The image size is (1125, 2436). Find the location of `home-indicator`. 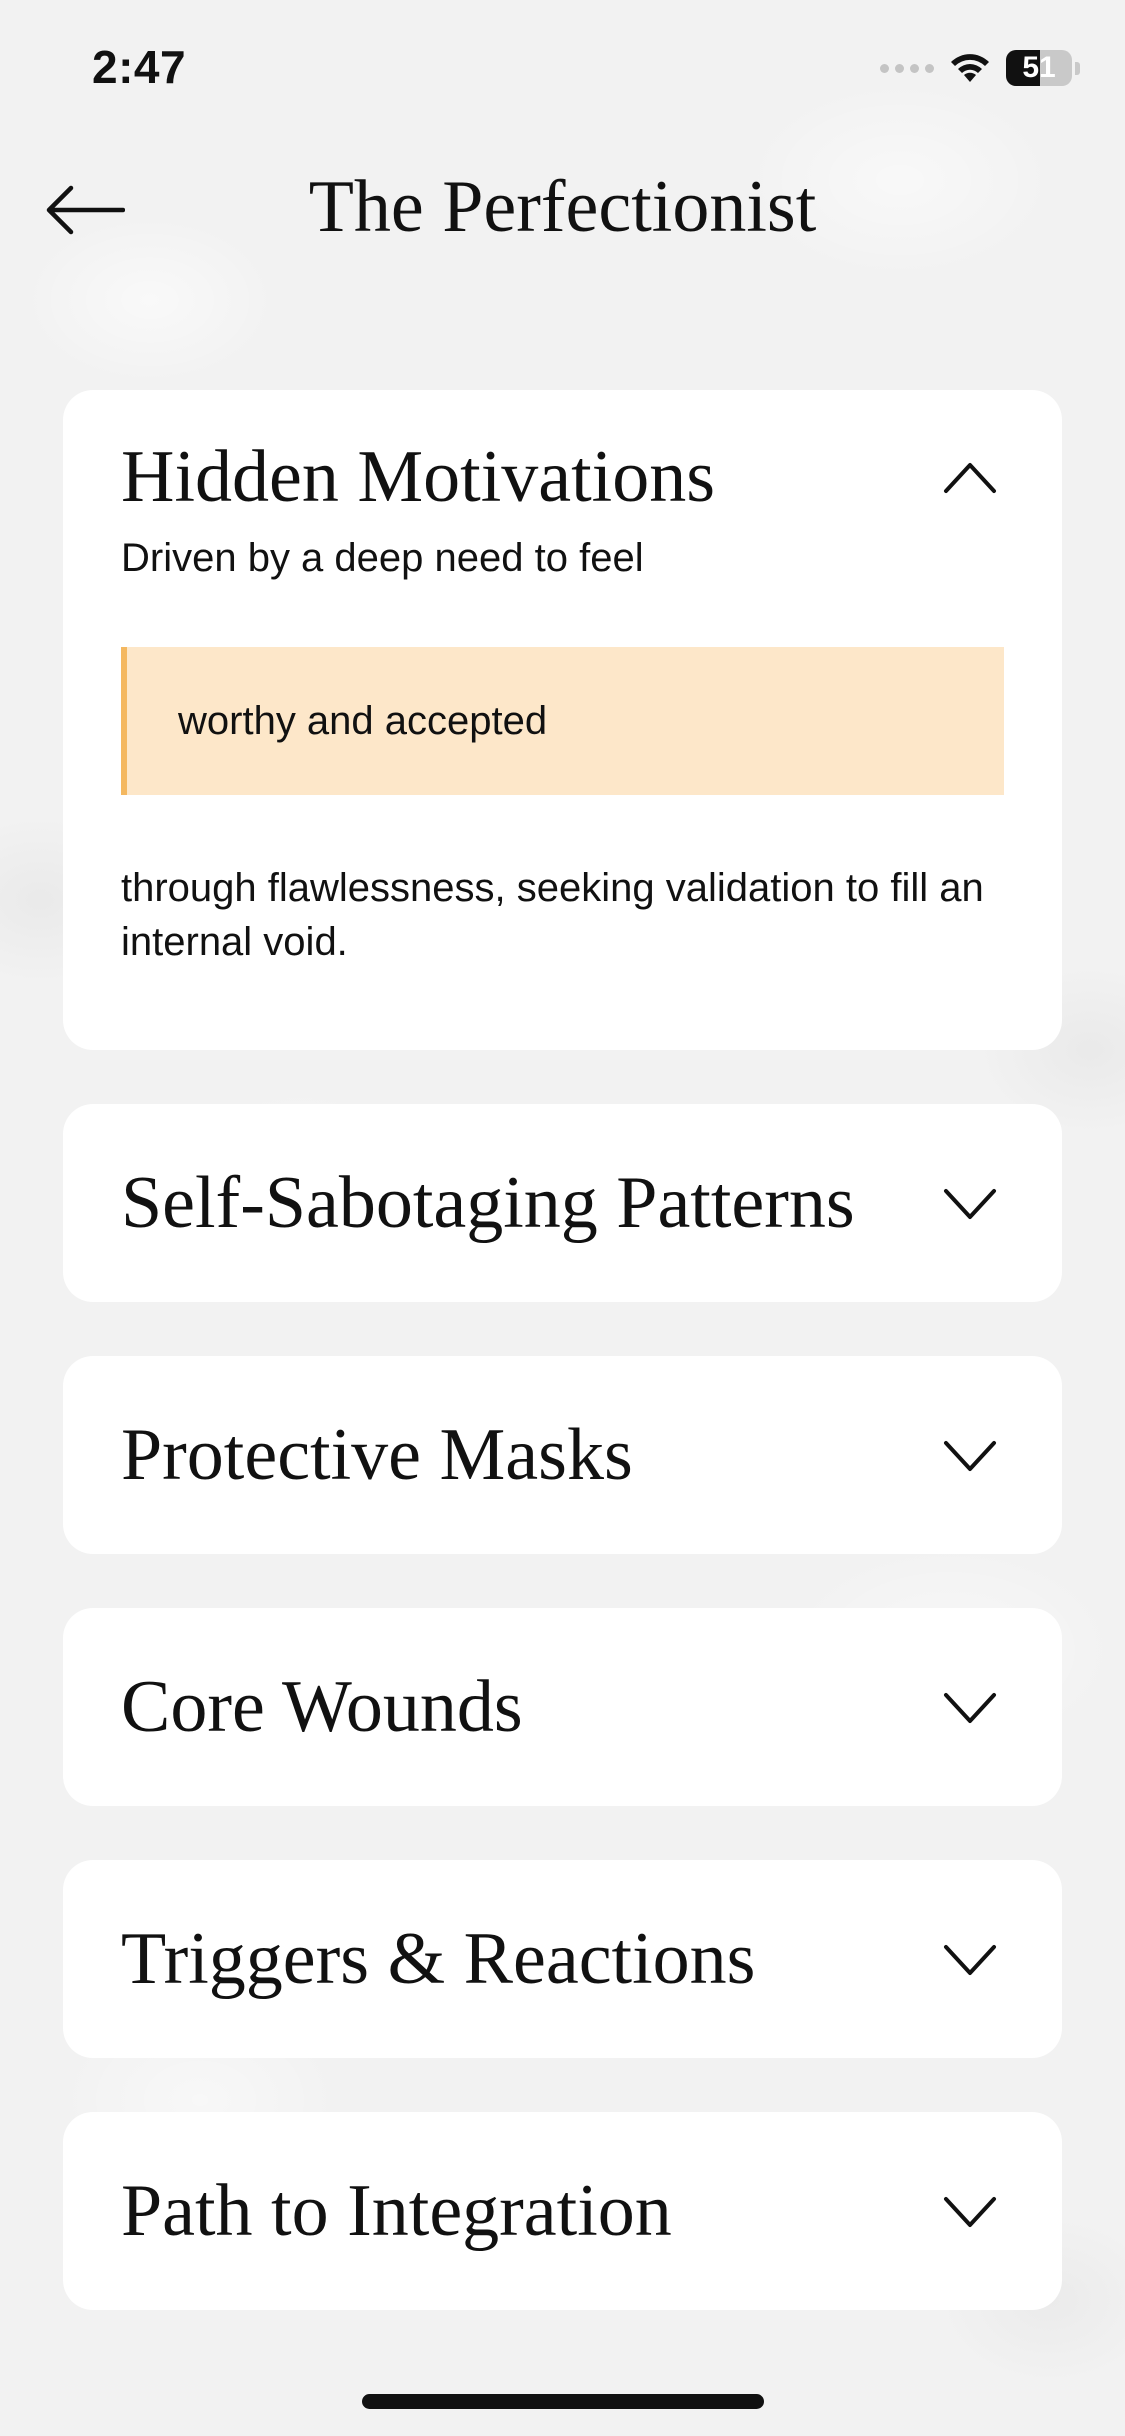

home-indicator is located at coordinates (563, 2401).